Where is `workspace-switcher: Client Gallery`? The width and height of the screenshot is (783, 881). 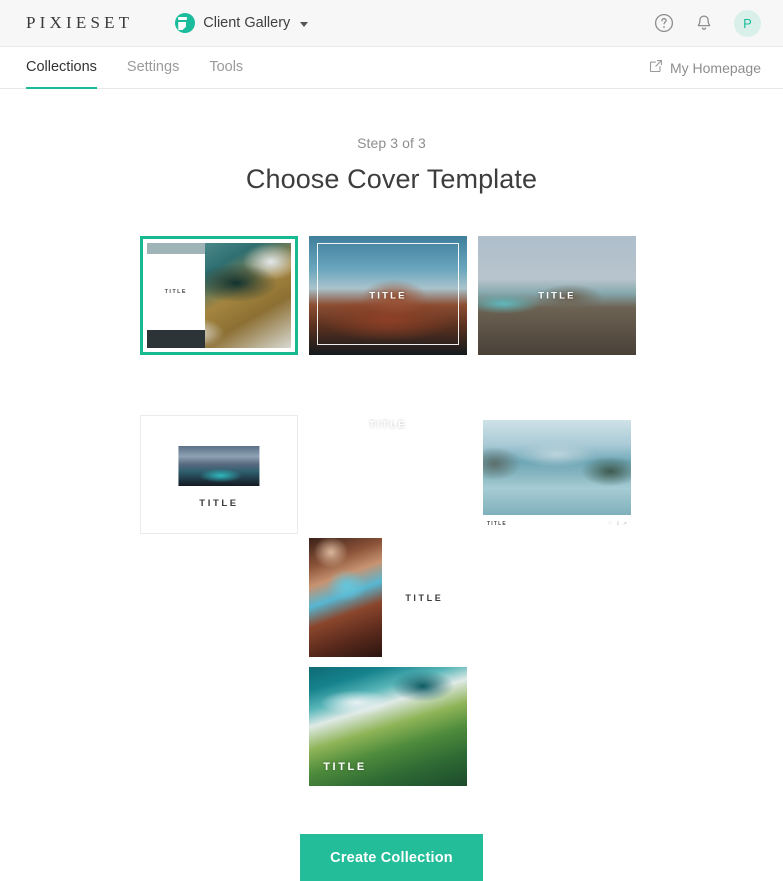 workspace-switcher: Client Gallery is located at coordinates (242, 23).